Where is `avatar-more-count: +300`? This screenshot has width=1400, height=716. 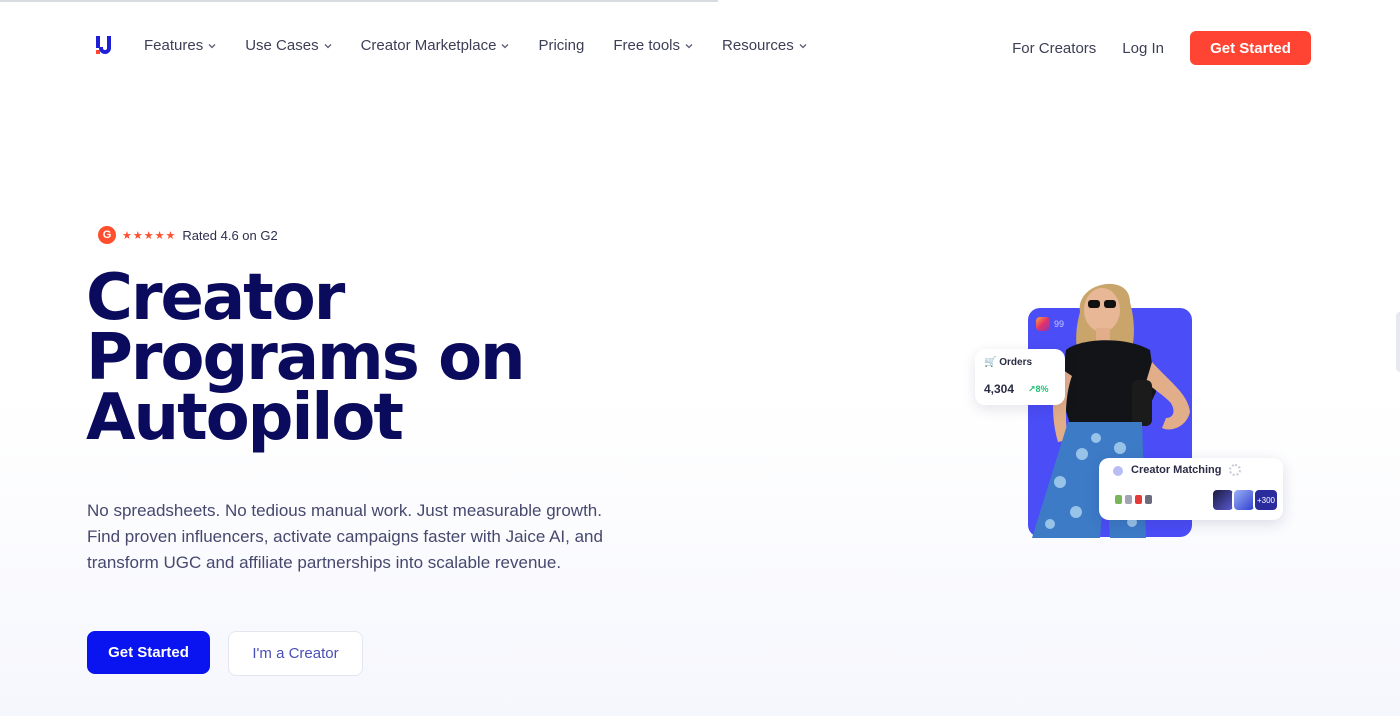
avatar-more-count: +300 is located at coordinates (1266, 500).